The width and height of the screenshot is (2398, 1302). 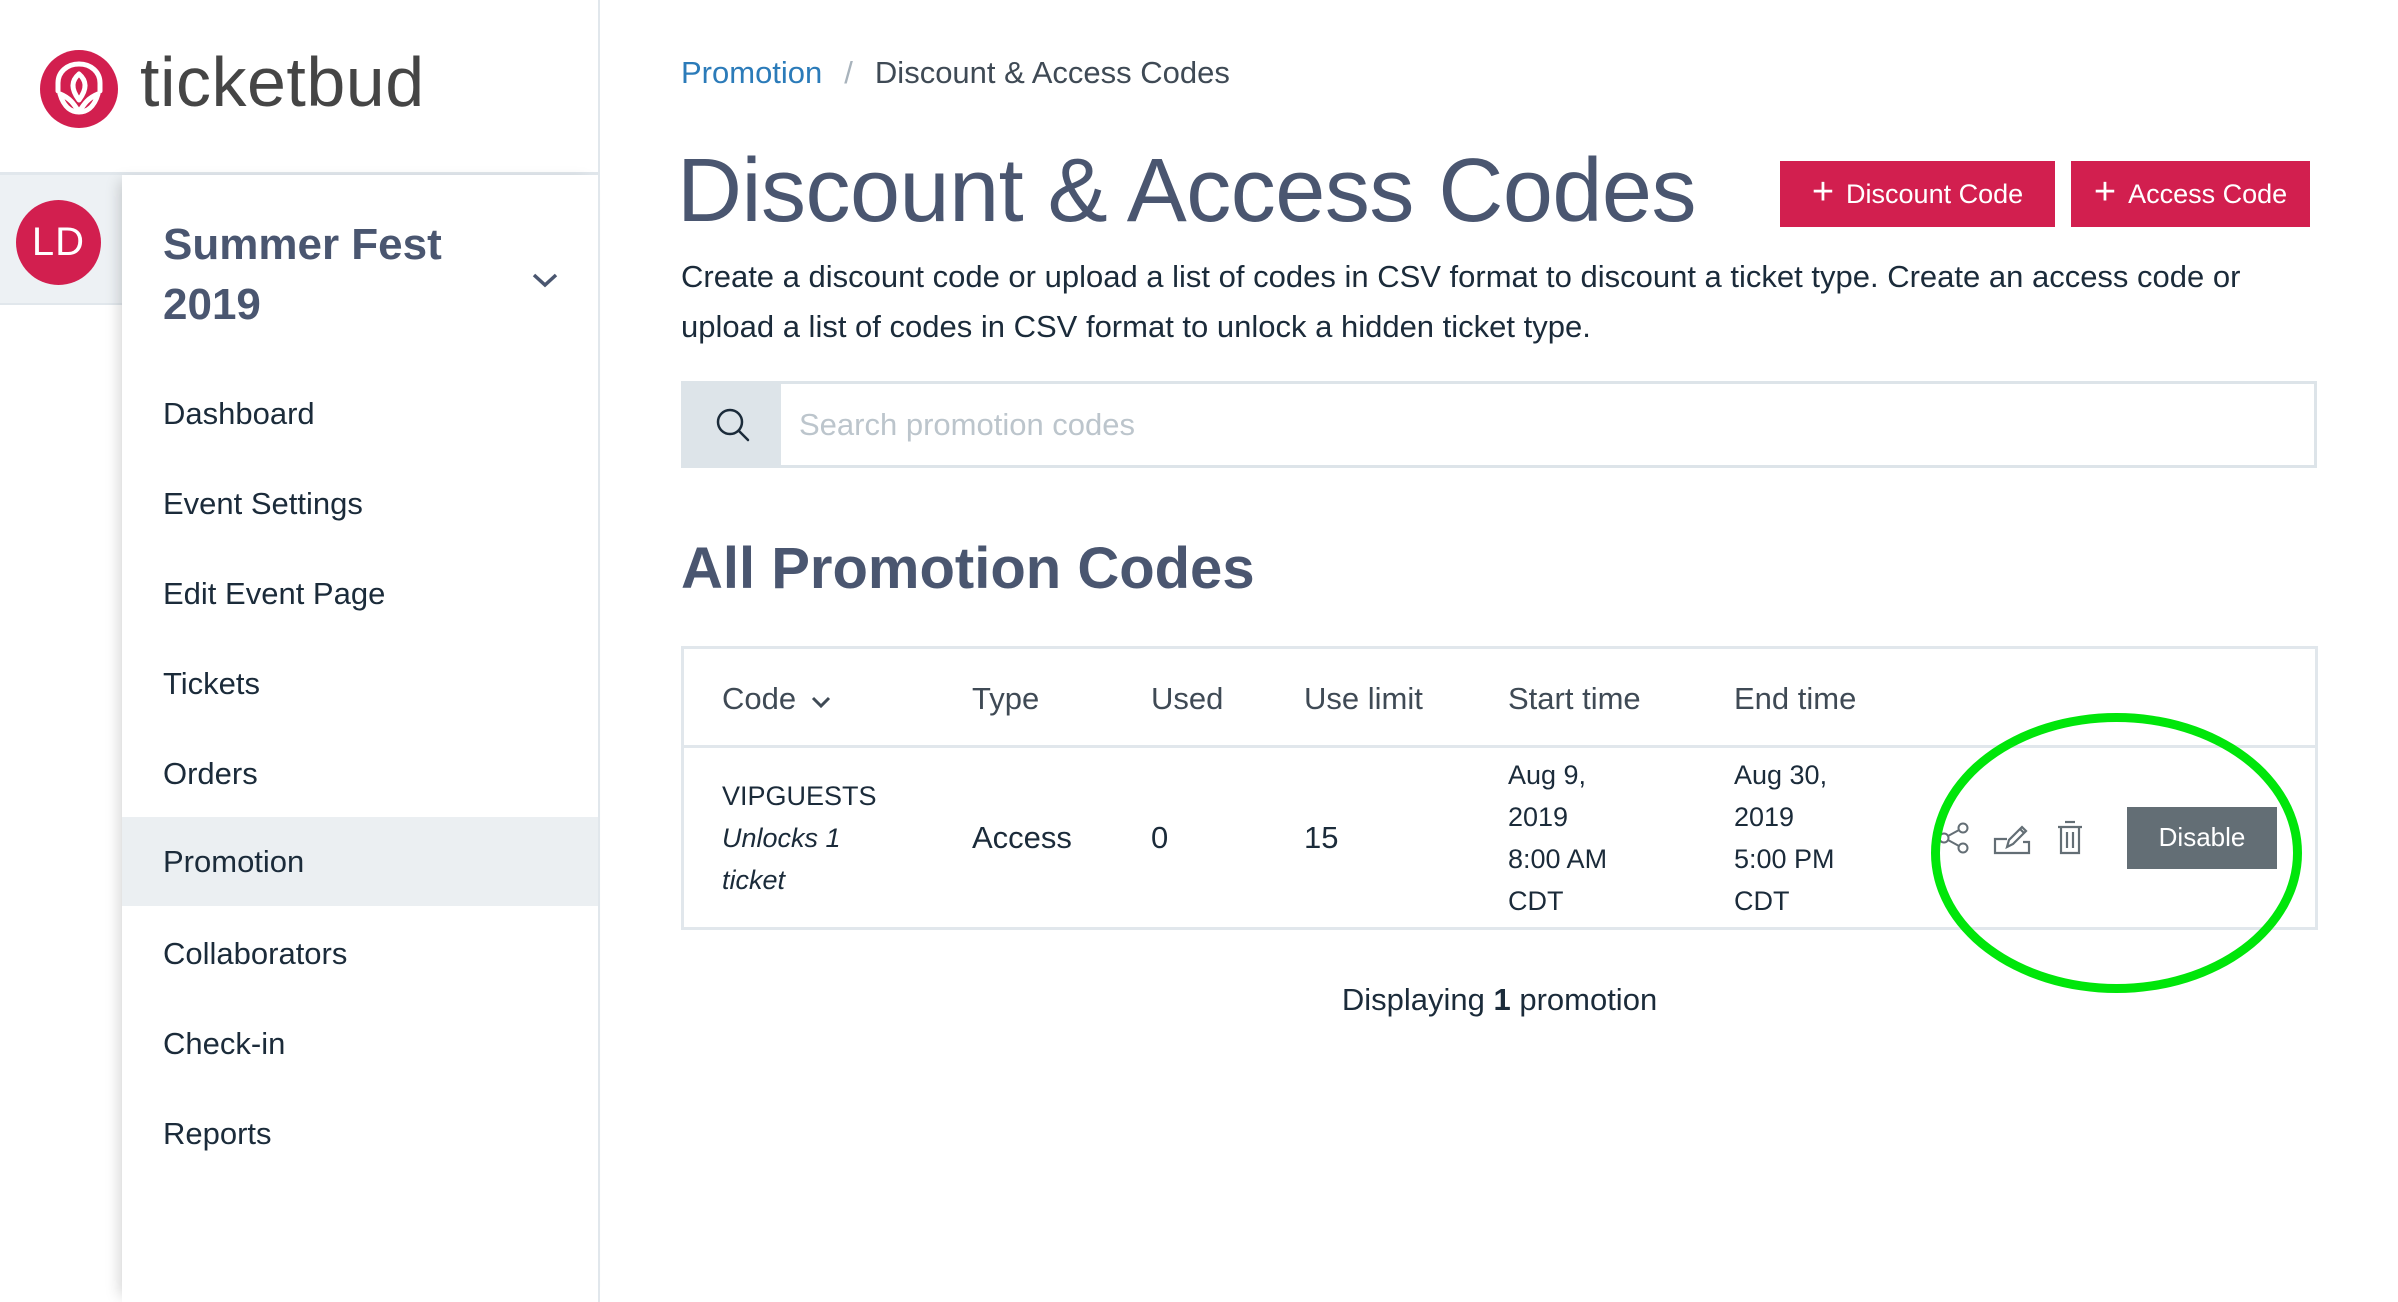 I want to click on breadcrumb-current: Discount & Access Codes, so click(x=1052, y=72).